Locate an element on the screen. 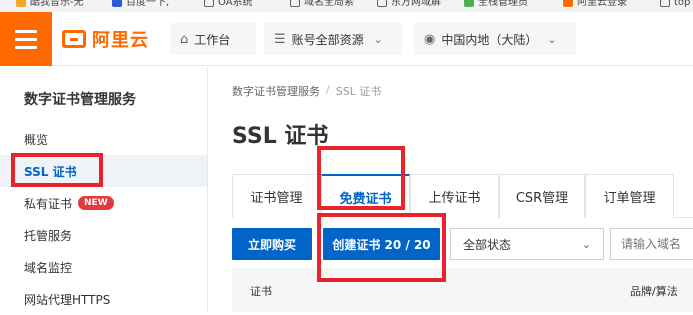 The width and height of the screenshot is (693, 315). new-badge: NEW is located at coordinates (96, 203).